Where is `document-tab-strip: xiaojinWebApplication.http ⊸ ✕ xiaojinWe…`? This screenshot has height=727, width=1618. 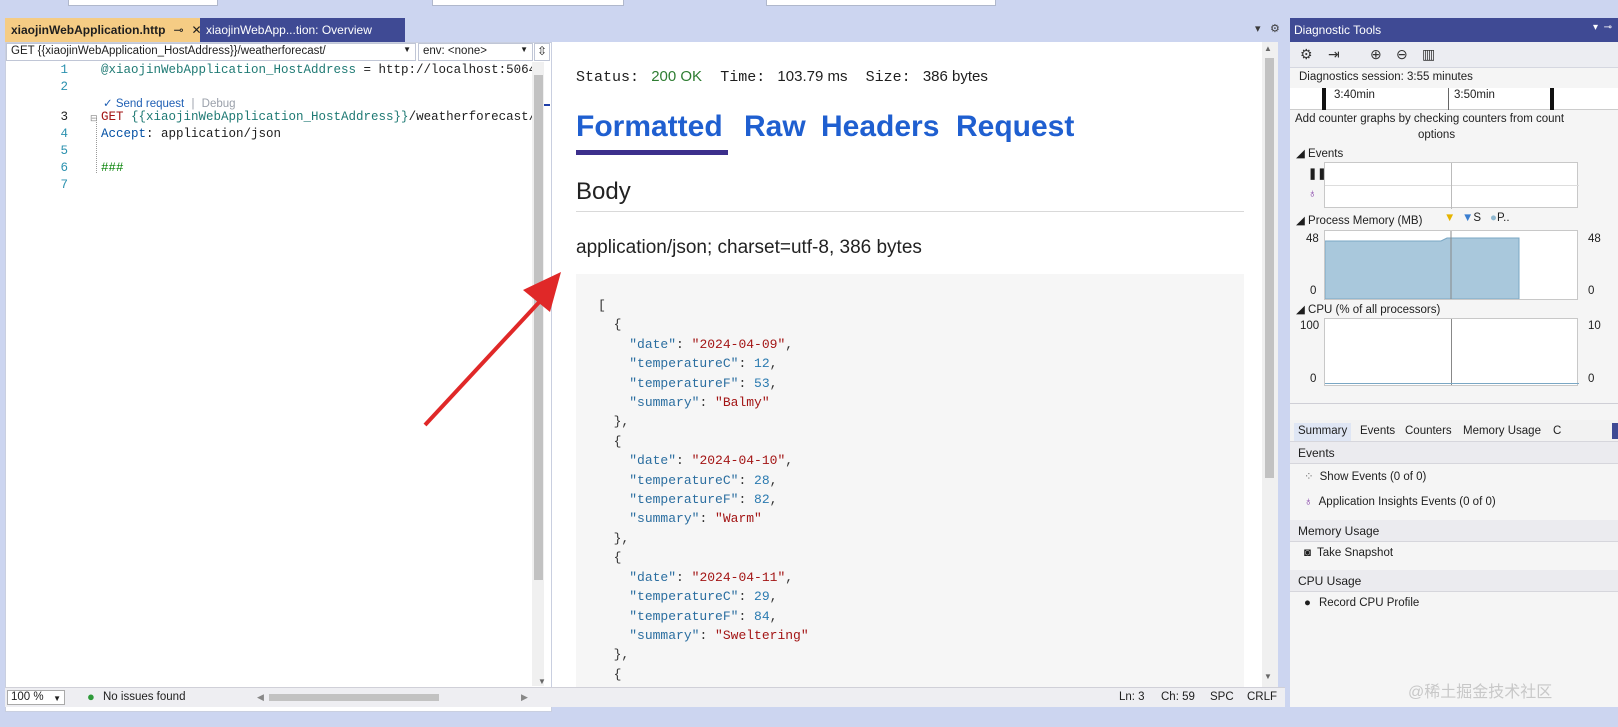 document-tab-strip: xiaojinWebApplication.http ⊸ ✕ xiaojinWe… is located at coordinates (645, 30).